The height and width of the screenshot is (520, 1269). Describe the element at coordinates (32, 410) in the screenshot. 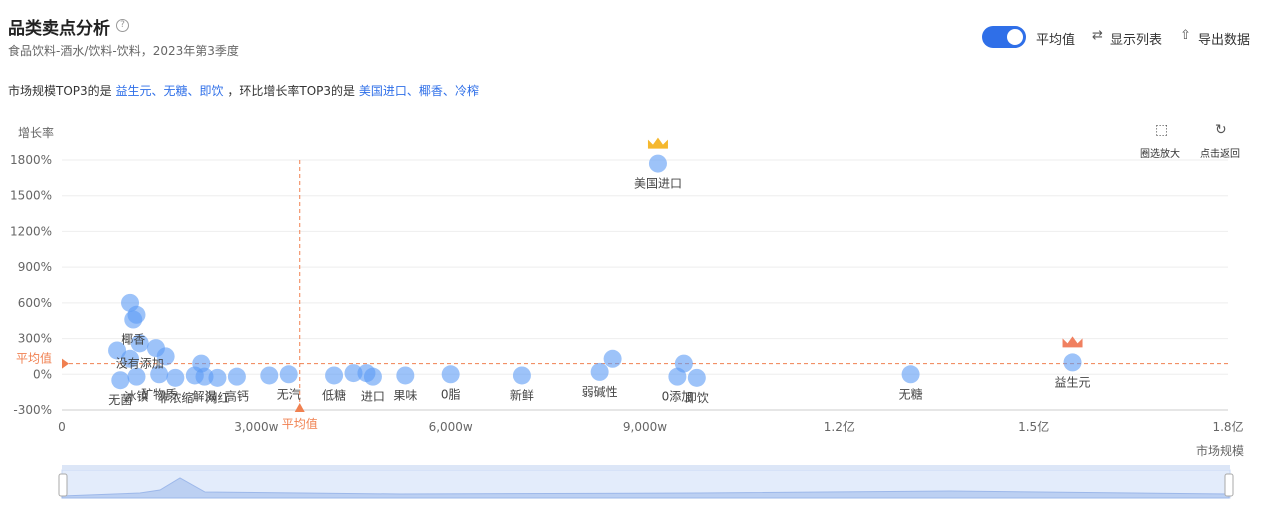

I see `y-tick-label: -300%` at that location.